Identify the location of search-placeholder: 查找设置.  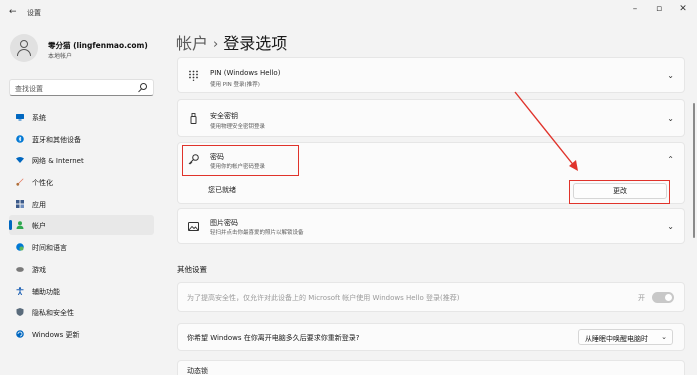
(29, 89).